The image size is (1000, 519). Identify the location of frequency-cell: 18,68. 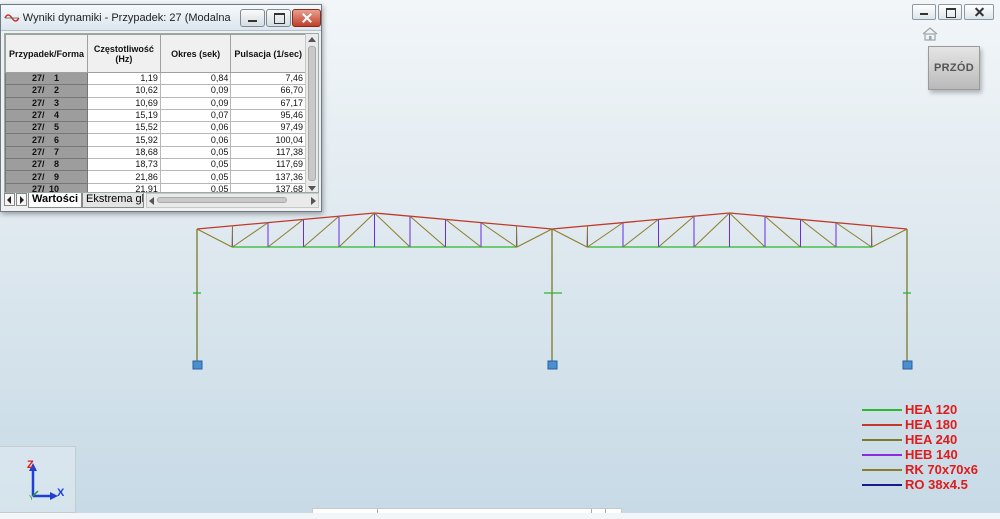
(123, 152).